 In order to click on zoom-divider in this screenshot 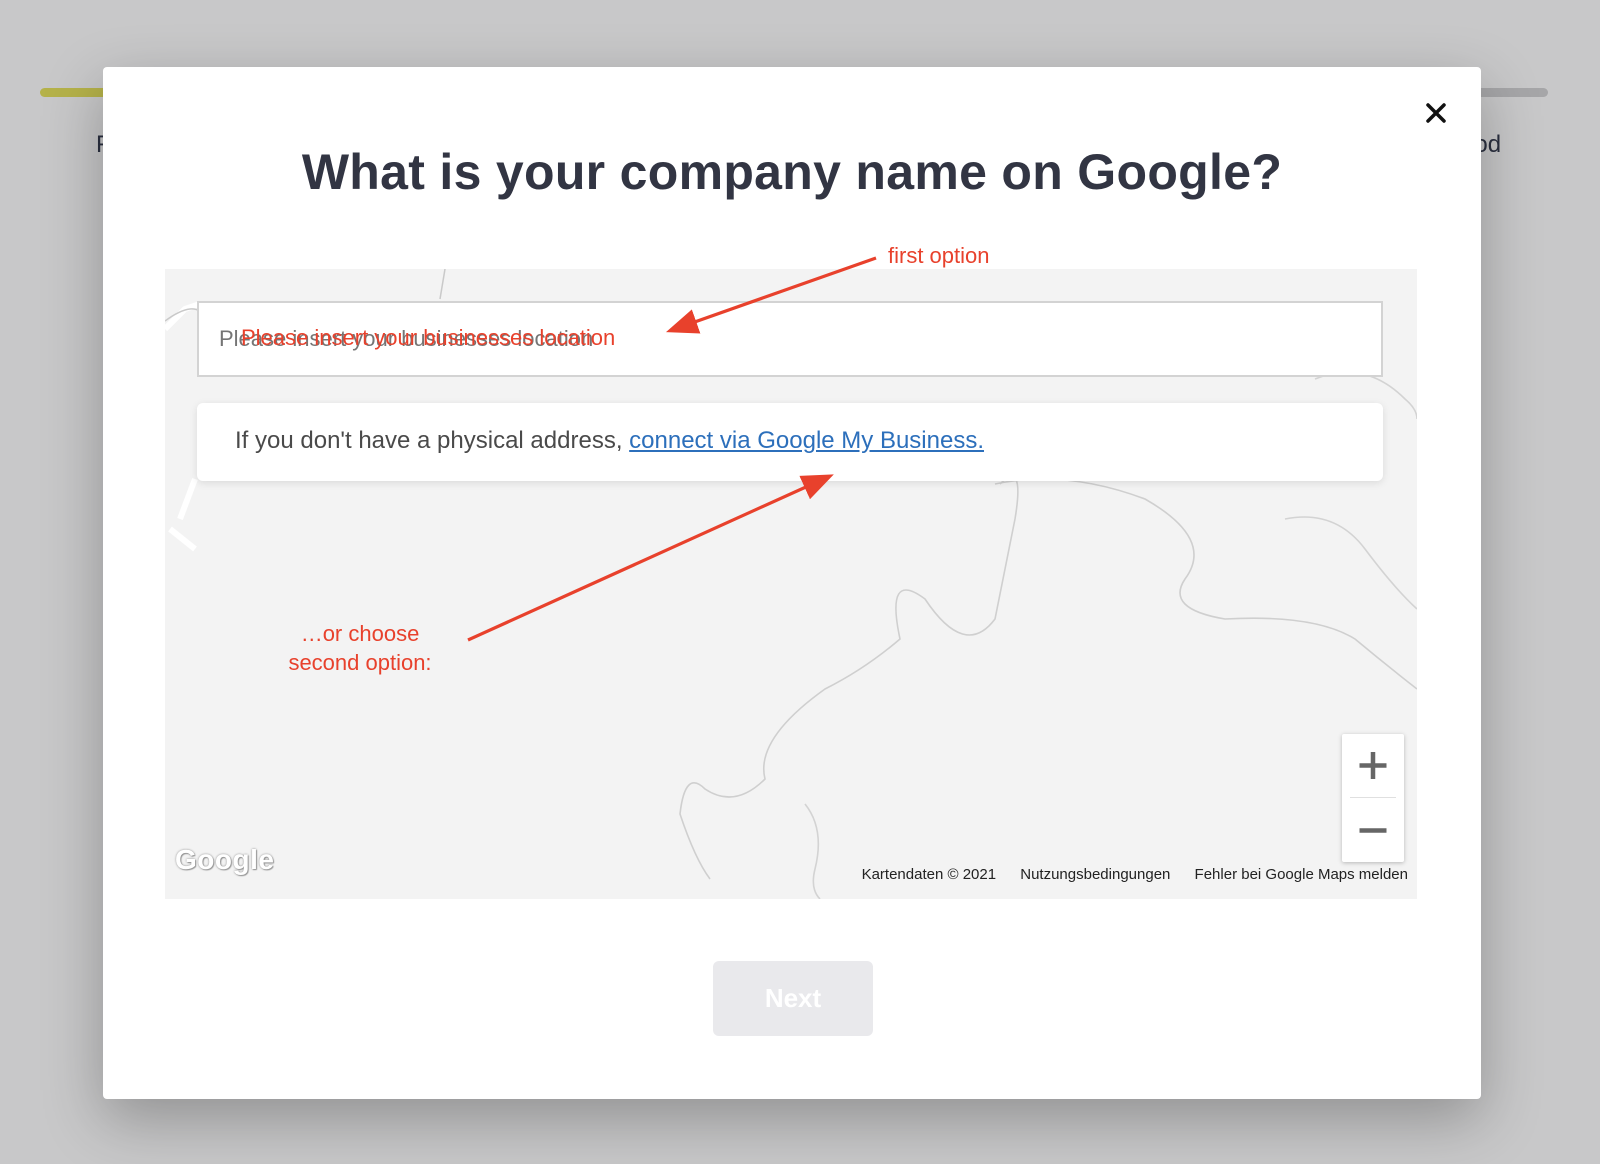, I will do `click(1373, 797)`.